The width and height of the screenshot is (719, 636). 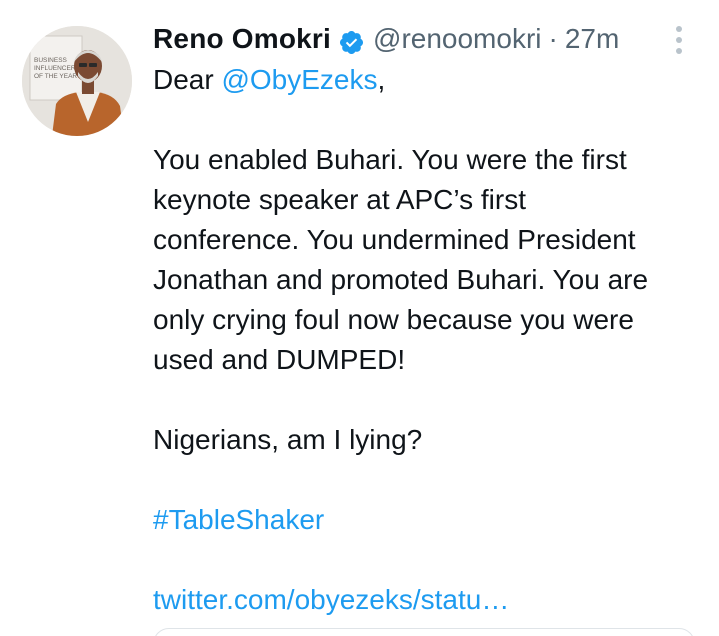 I want to click on author-handle: @renoomokri, so click(x=457, y=39).